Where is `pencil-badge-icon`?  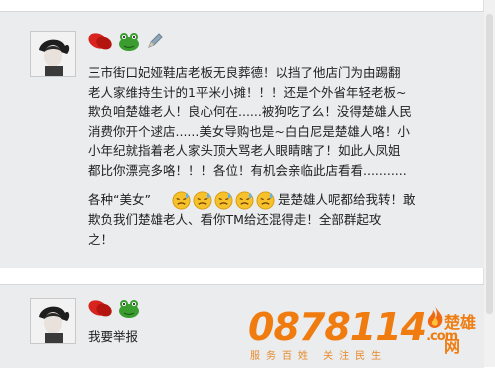
pencil-badge-icon is located at coordinates (155, 41).